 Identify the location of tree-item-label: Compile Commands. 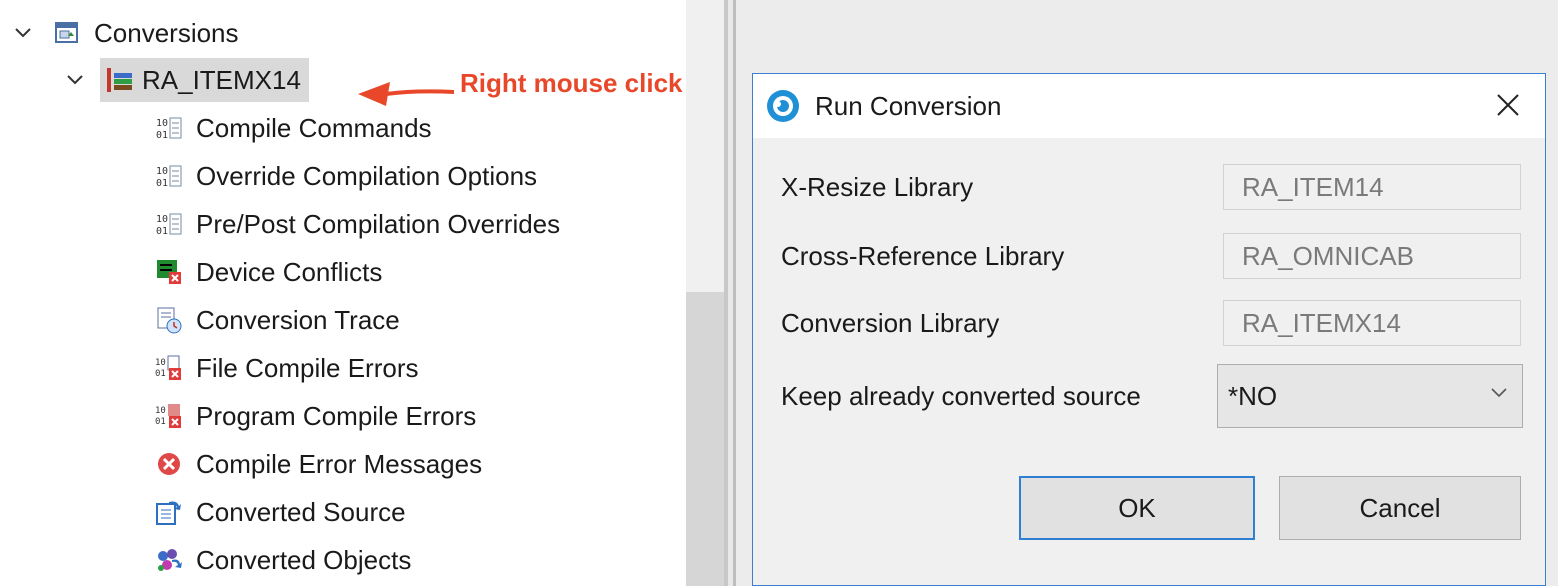
(314, 127).